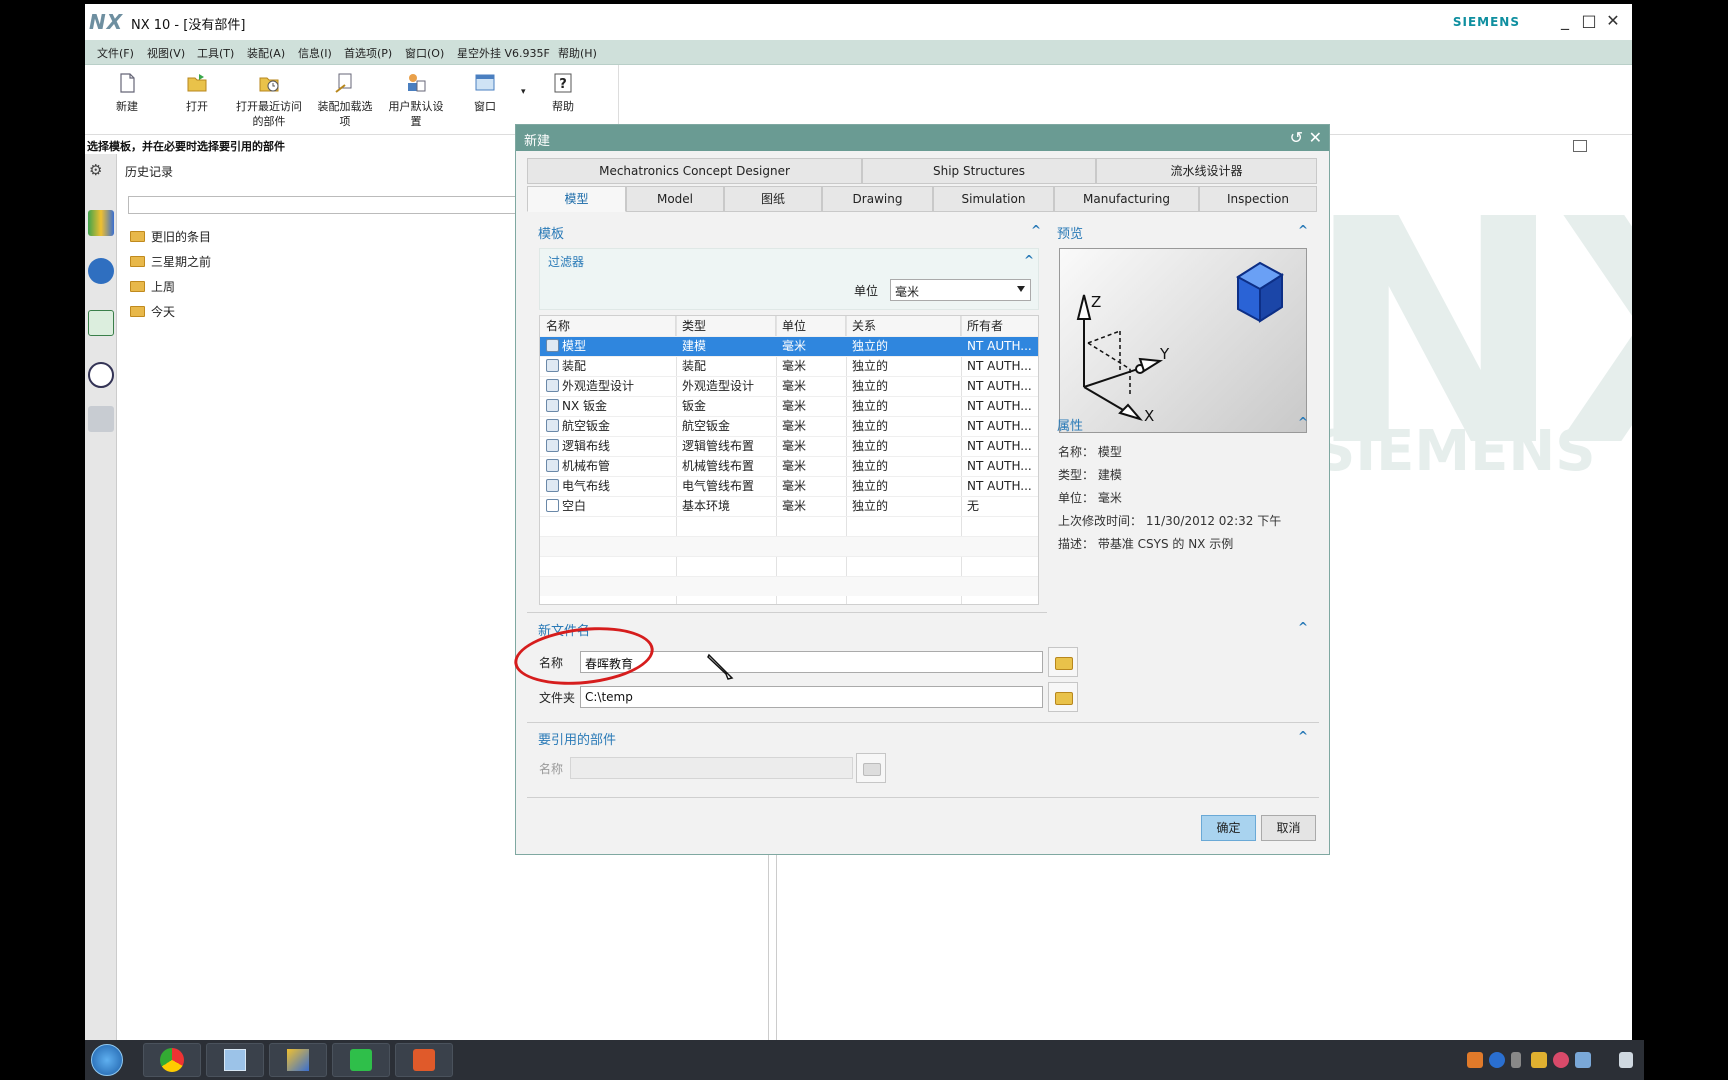 This screenshot has width=1728, height=1080. What do you see at coordinates (1228, 828) in the screenshot?
I see `ok-button: 确定` at bounding box center [1228, 828].